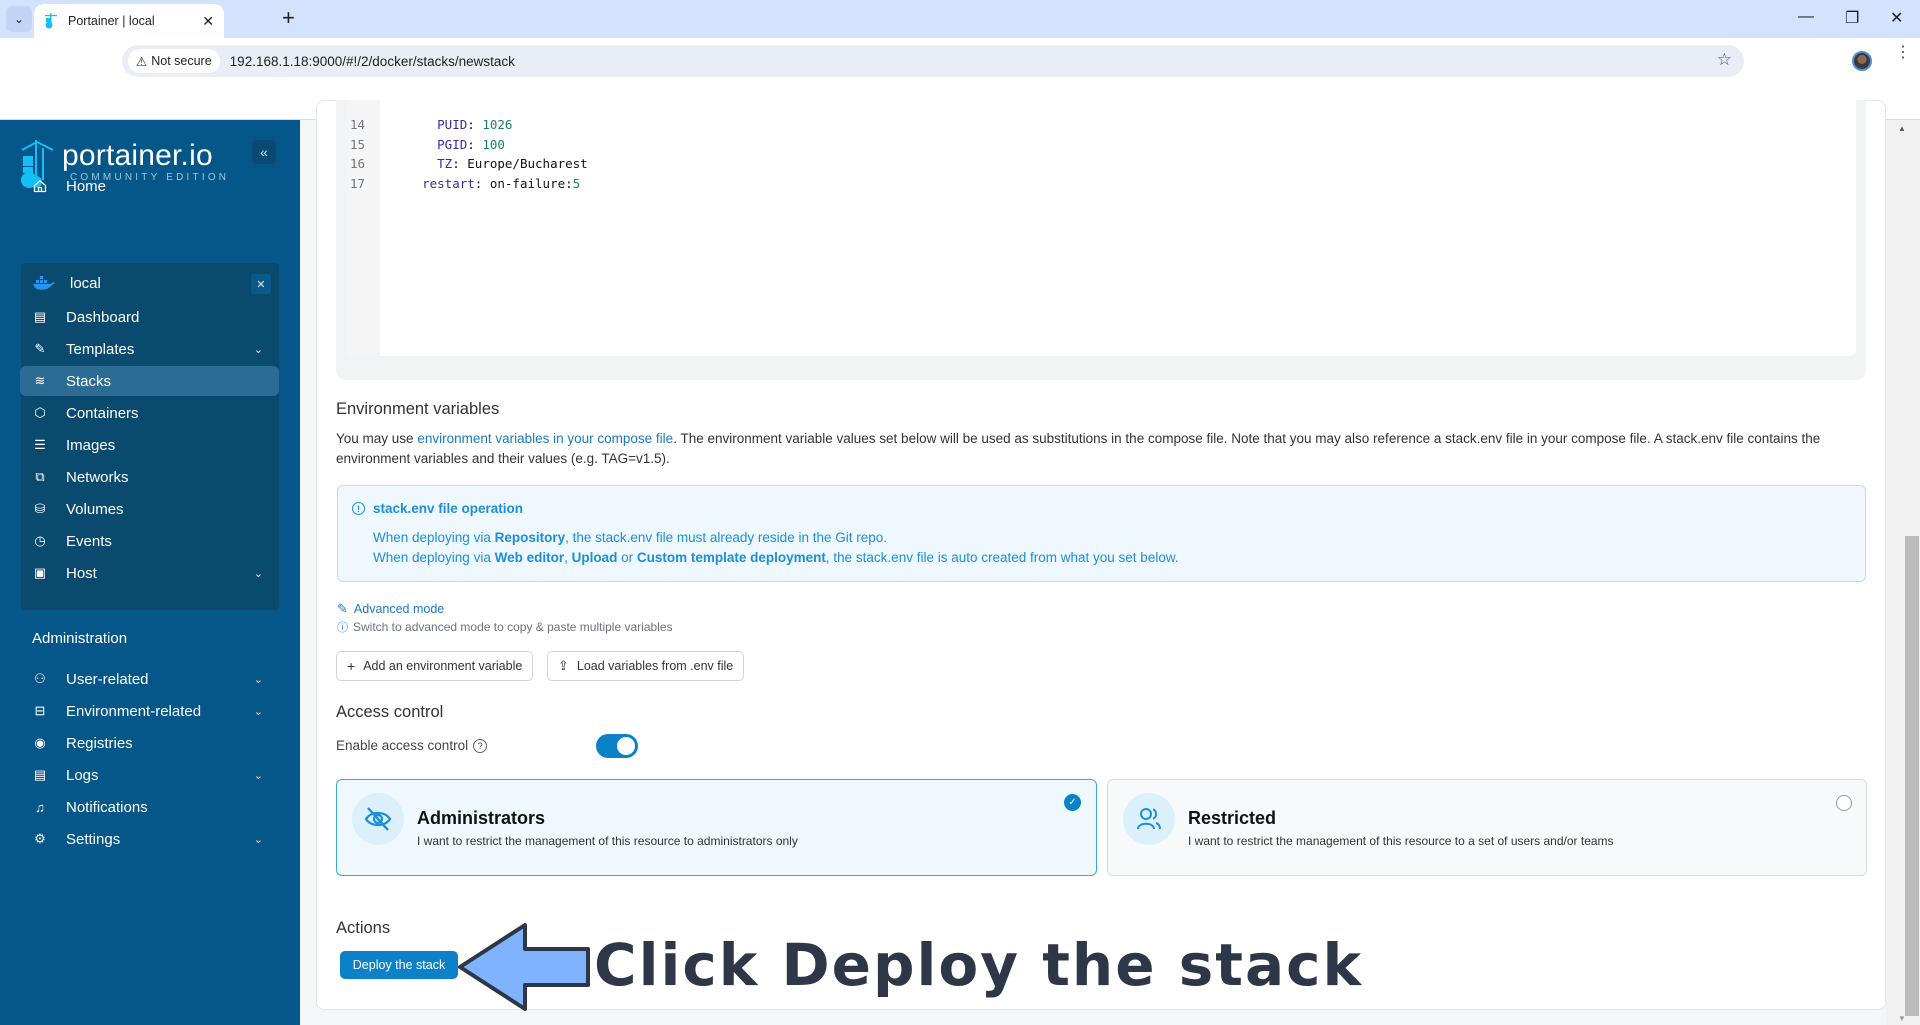 The width and height of the screenshot is (1920, 1025). What do you see at coordinates (19, 19) in the screenshot?
I see `tab-search-button: ⌄` at bounding box center [19, 19].